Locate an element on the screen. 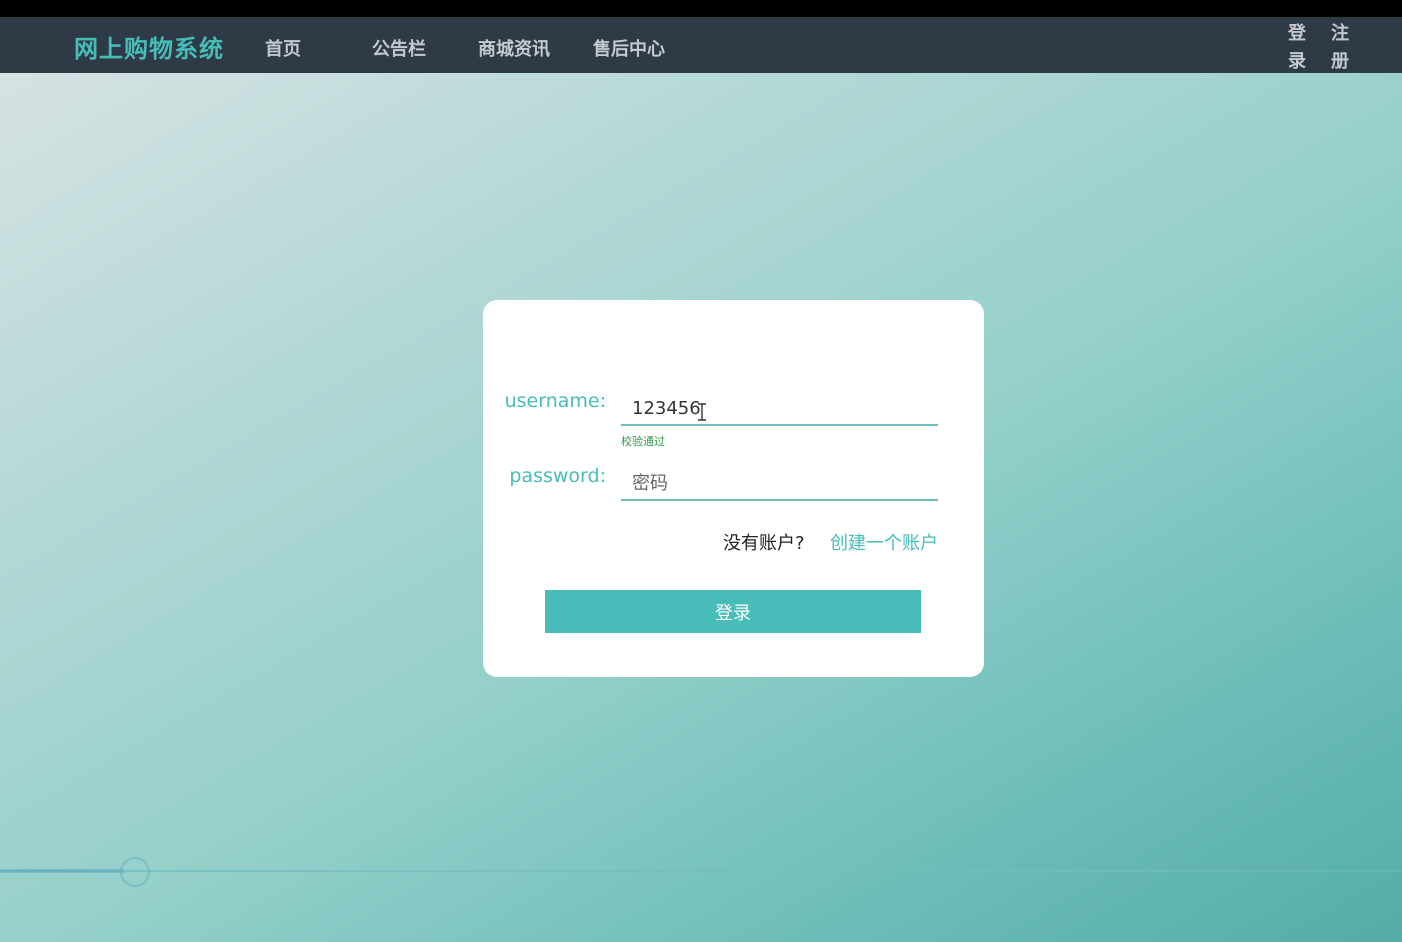  no-account-text: 没有账户? is located at coordinates (764, 543).